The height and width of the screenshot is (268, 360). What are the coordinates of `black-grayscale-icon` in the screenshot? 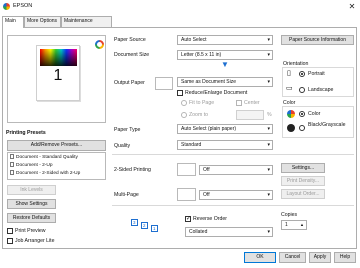 It's located at (291, 128).